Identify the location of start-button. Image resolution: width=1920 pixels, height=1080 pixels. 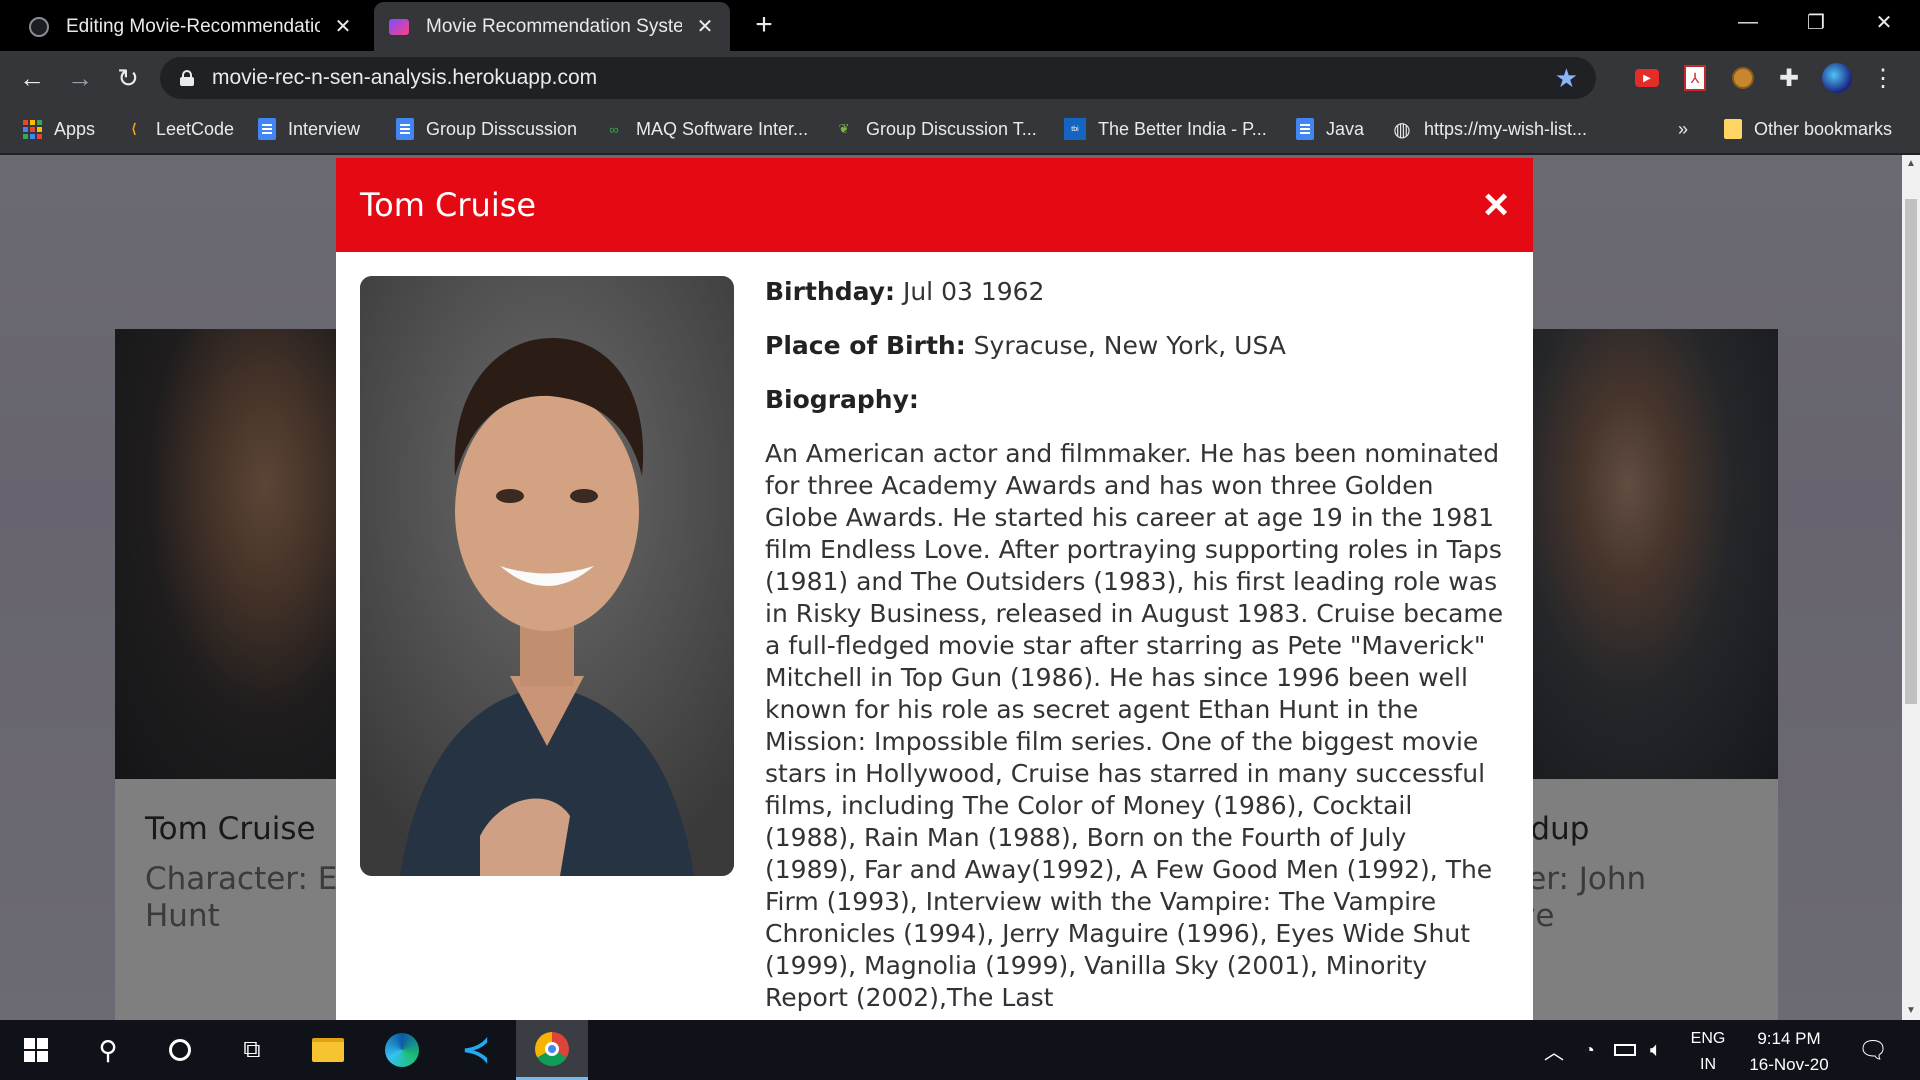
(36, 1050).